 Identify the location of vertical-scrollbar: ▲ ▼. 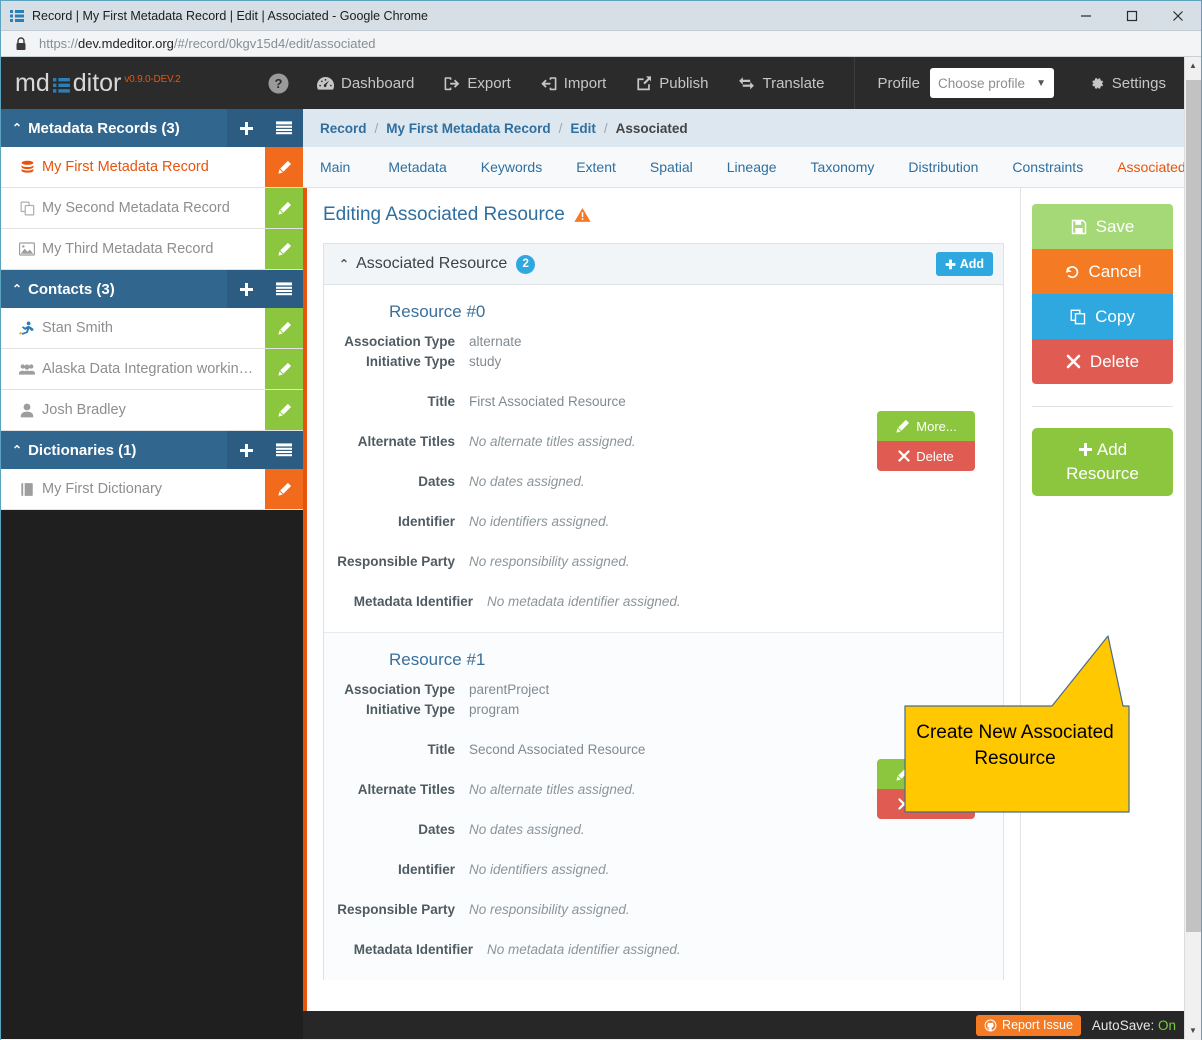
(1192, 548).